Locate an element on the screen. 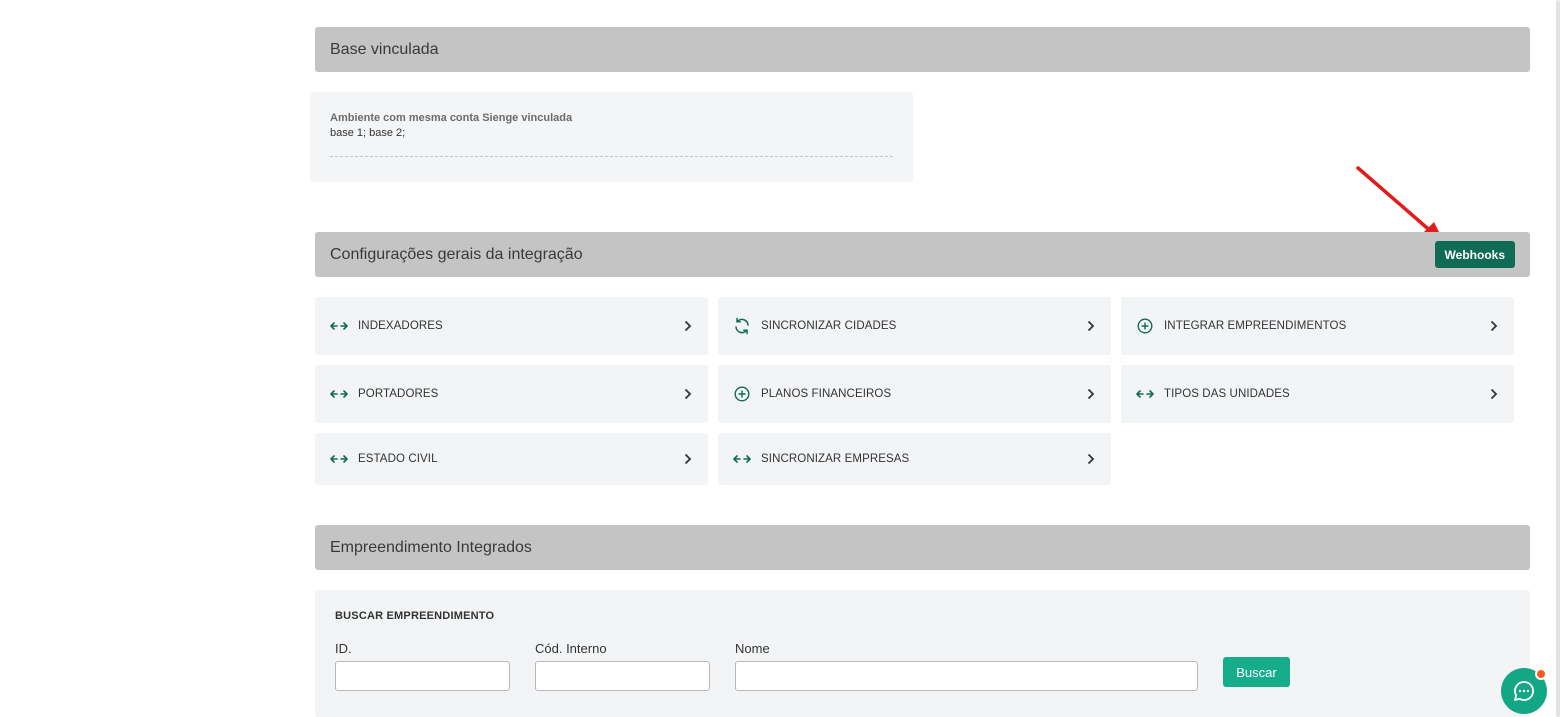 This screenshot has height=717, width=1562. tile-label: ESTADO CIVIL is located at coordinates (398, 459).